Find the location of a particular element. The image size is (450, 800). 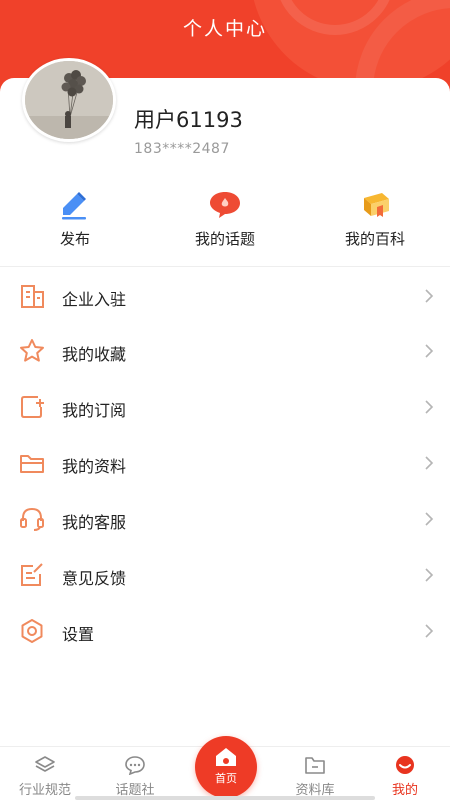

my-topics-label: 我的话题 is located at coordinates (224, 239).